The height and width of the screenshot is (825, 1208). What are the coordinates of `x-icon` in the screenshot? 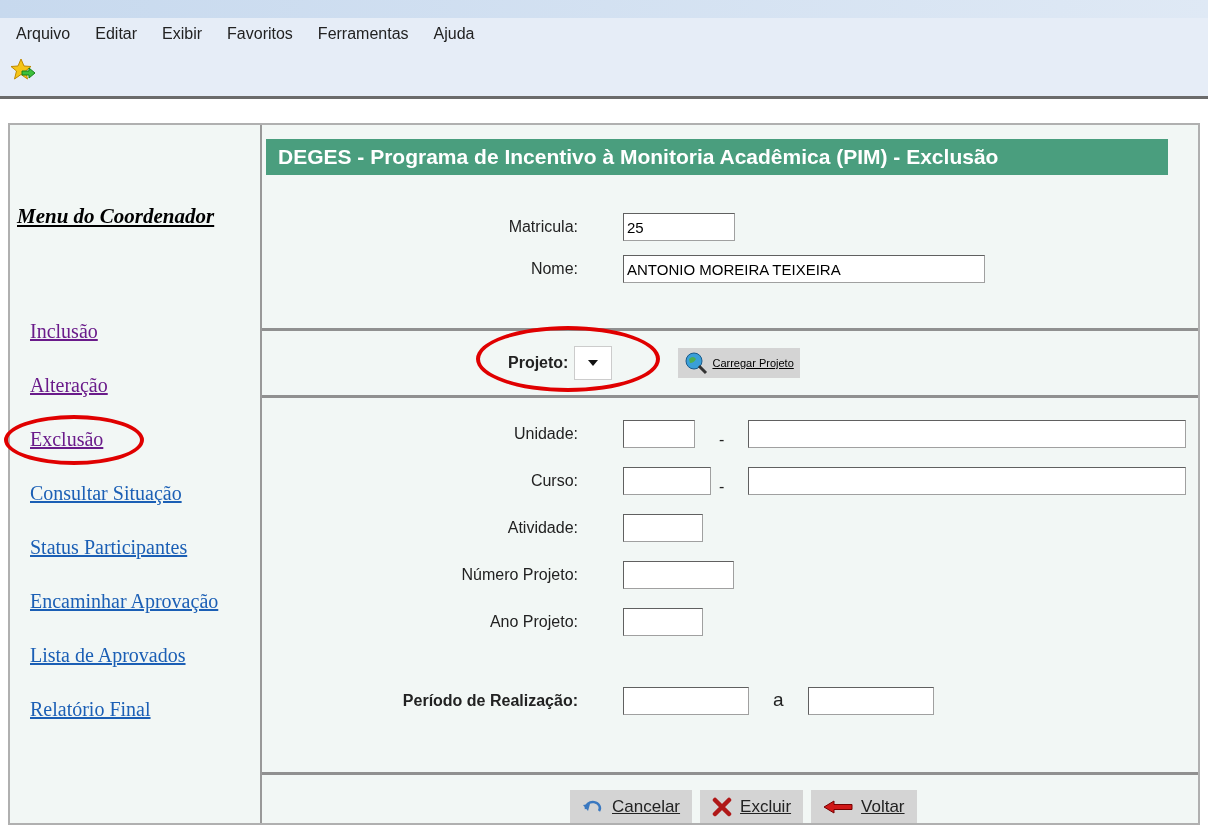 It's located at (722, 806).